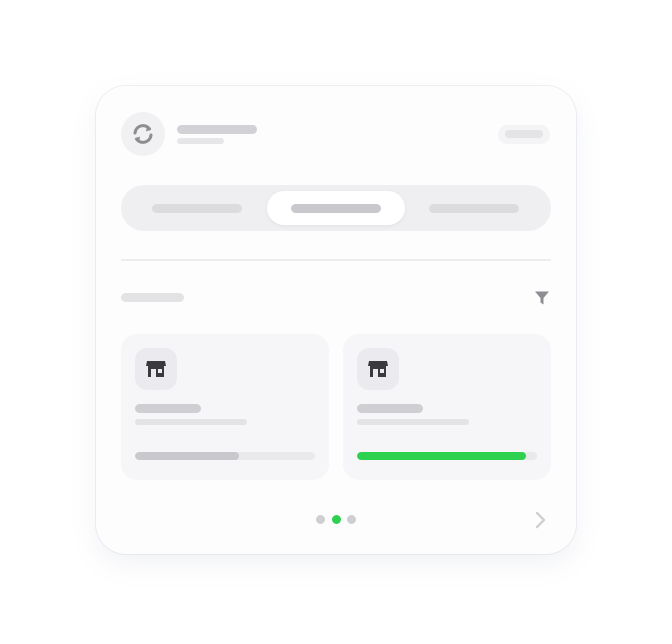 The height and width of the screenshot is (644, 672). I want to click on filter-icon, so click(542, 298).